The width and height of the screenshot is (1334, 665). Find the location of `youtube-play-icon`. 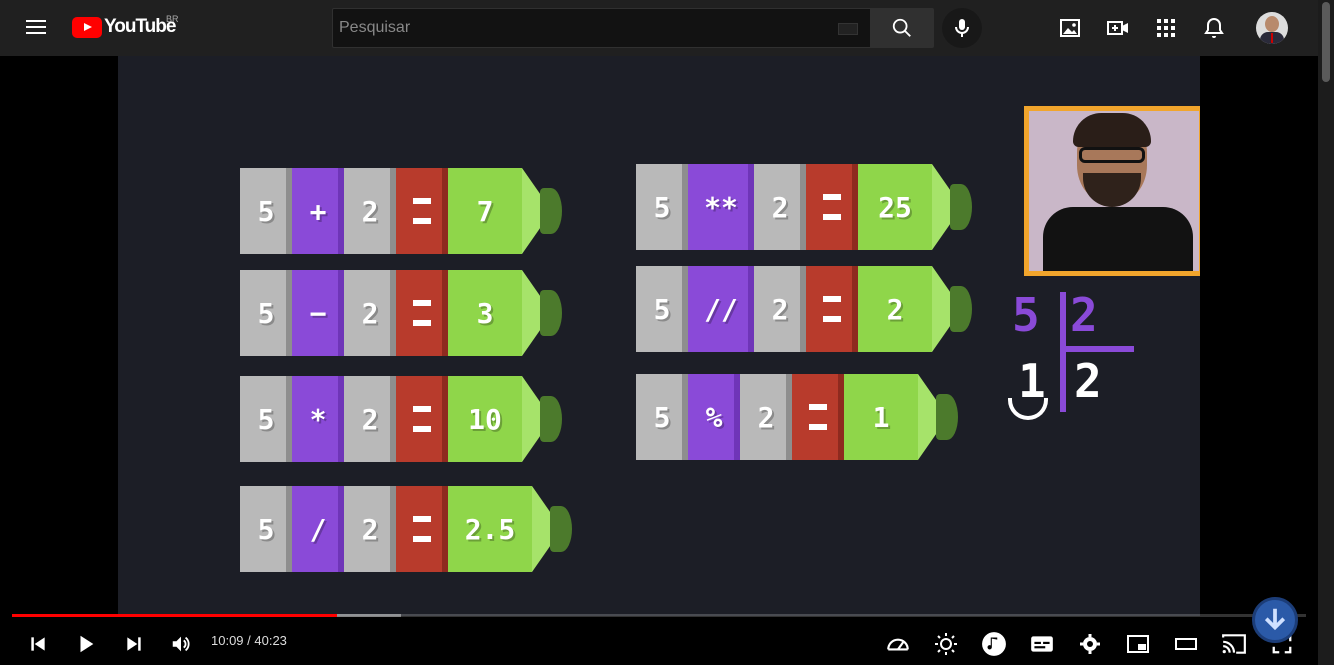

youtube-play-icon is located at coordinates (87, 27).